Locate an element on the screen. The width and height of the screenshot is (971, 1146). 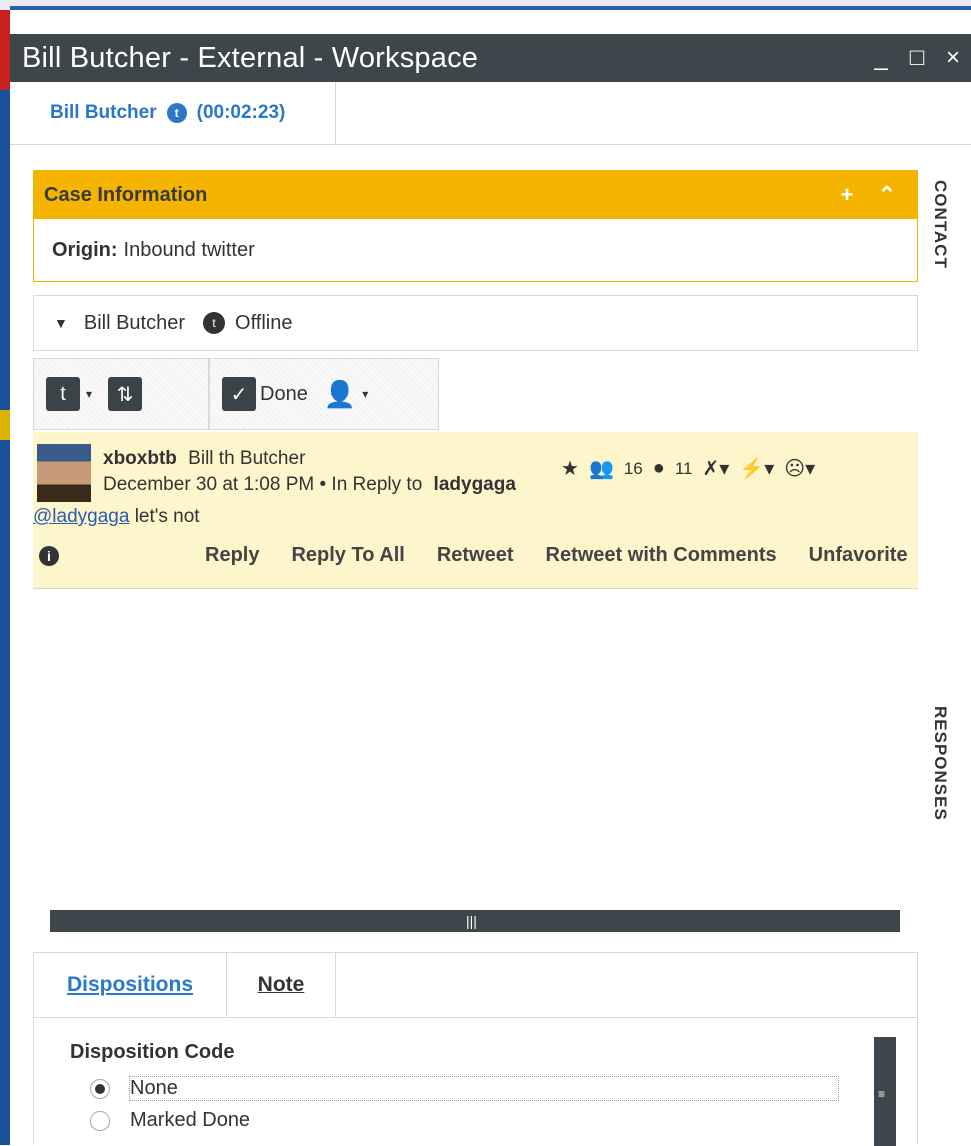
check-icon: ✓ is located at coordinates (239, 394).